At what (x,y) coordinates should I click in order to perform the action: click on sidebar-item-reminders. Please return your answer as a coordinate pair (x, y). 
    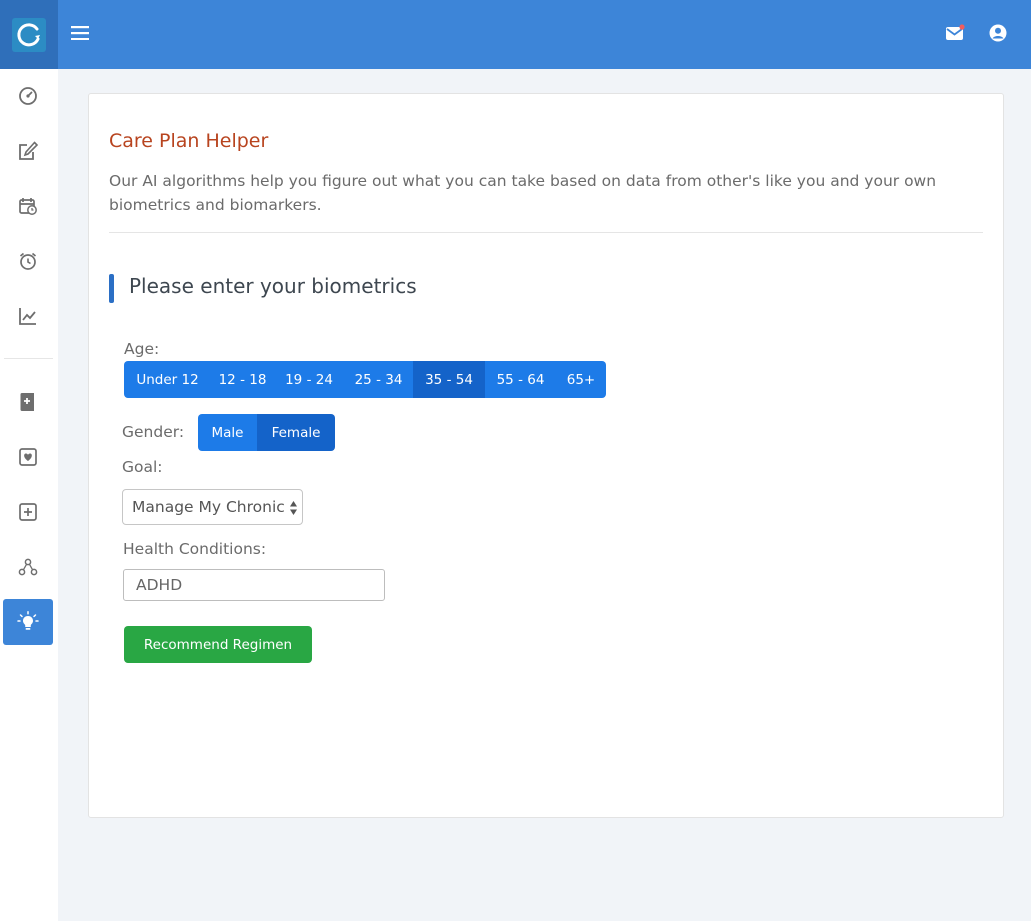
    Looking at the image, I should click on (28, 261).